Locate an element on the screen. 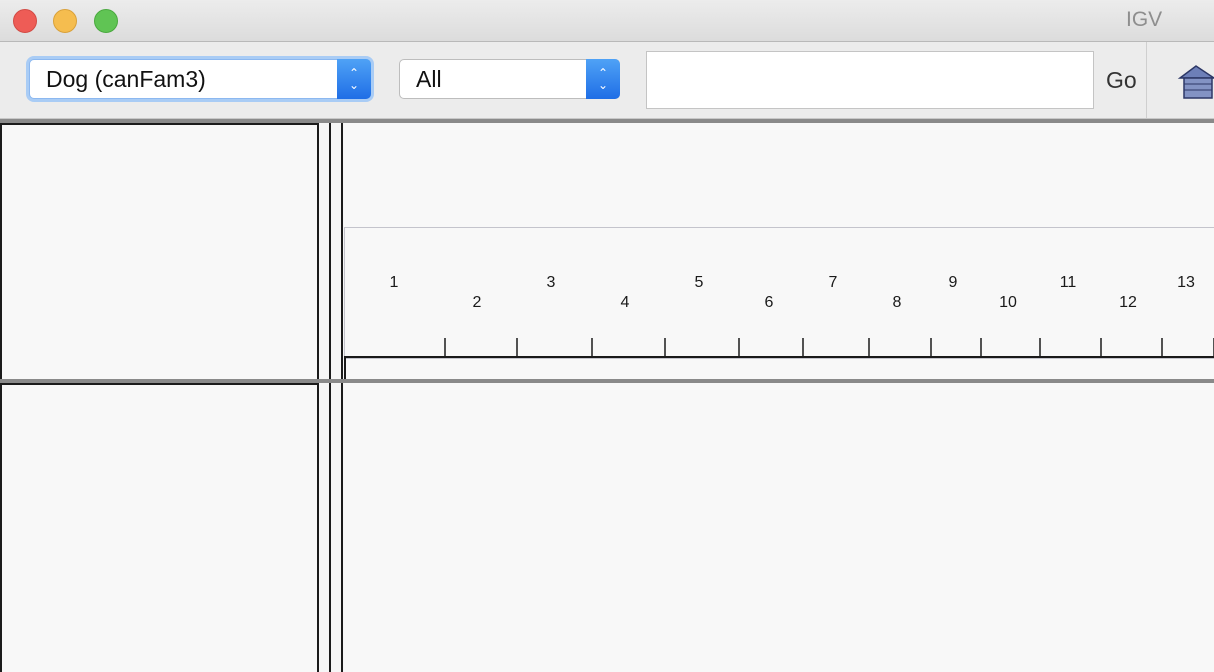 This screenshot has height=672, width=1214. chromosome-select-value: All is located at coordinates (429, 79).